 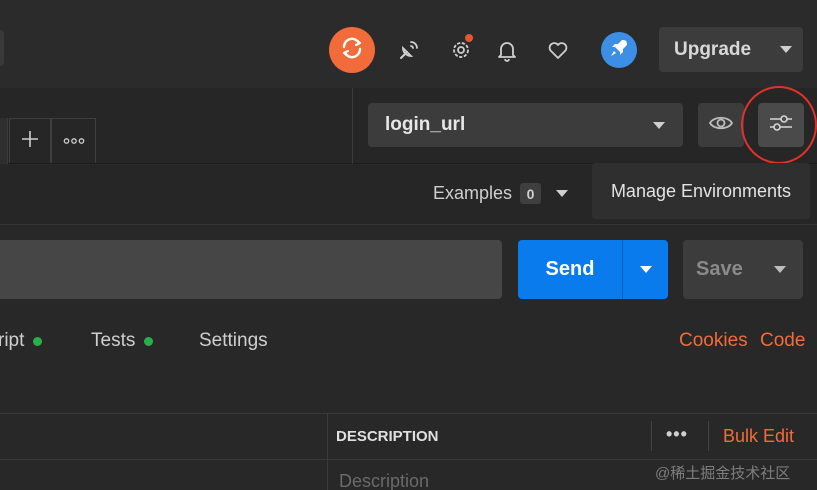 I want to click on tab-label: Settings, so click(x=233, y=340).